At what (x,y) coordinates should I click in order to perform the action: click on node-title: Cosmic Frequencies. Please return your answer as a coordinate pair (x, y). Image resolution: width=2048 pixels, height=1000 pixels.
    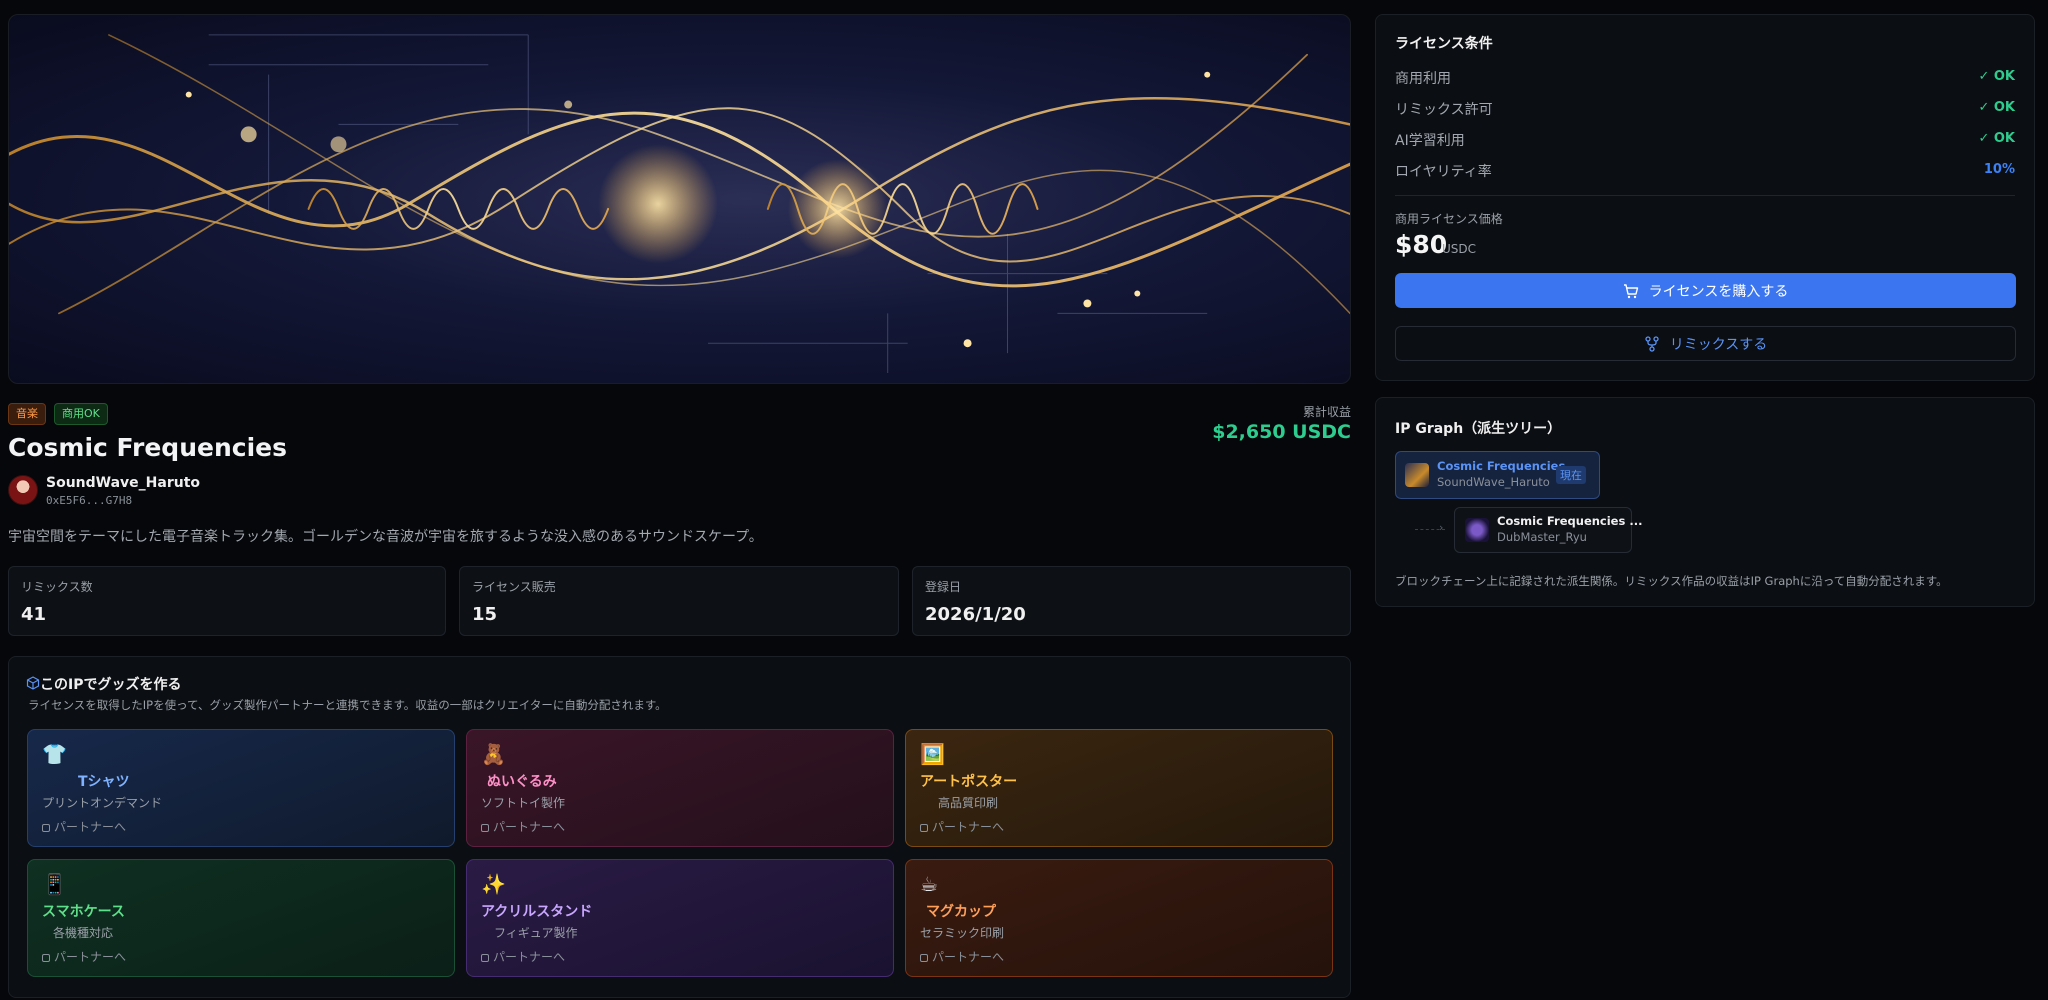
    Looking at the image, I should click on (1501, 466).